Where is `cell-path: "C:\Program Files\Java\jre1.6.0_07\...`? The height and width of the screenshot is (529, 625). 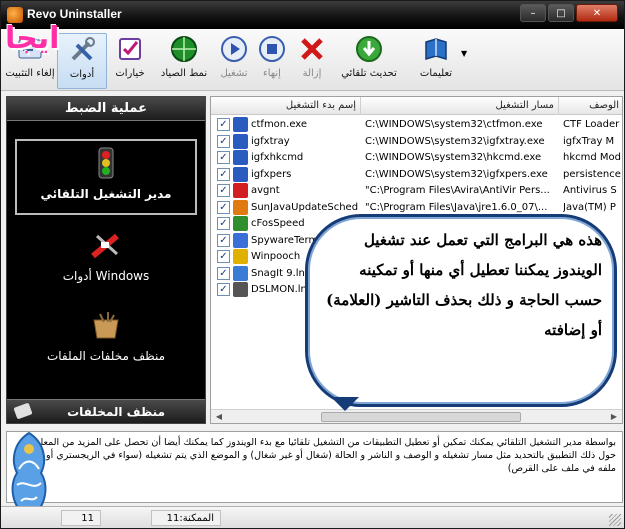 cell-path: "C:\Program Files\Java\jre1.6.0_07\... is located at coordinates (456, 207).